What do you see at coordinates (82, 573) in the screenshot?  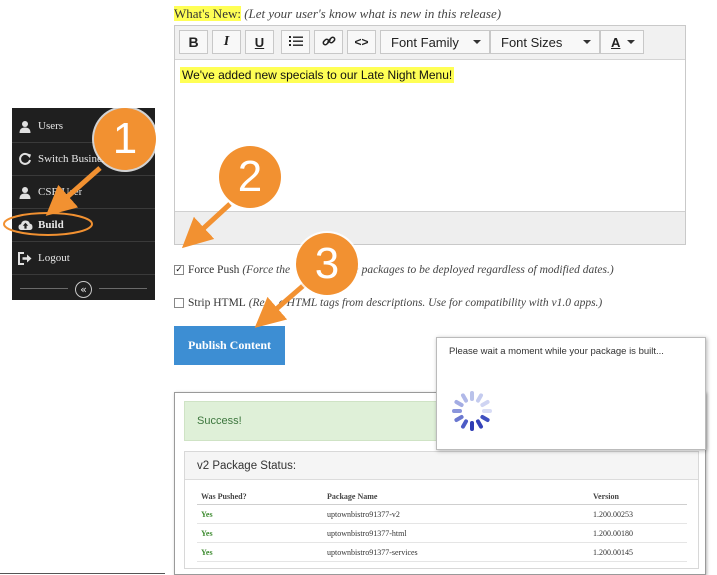 I see `divider` at bounding box center [82, 573].